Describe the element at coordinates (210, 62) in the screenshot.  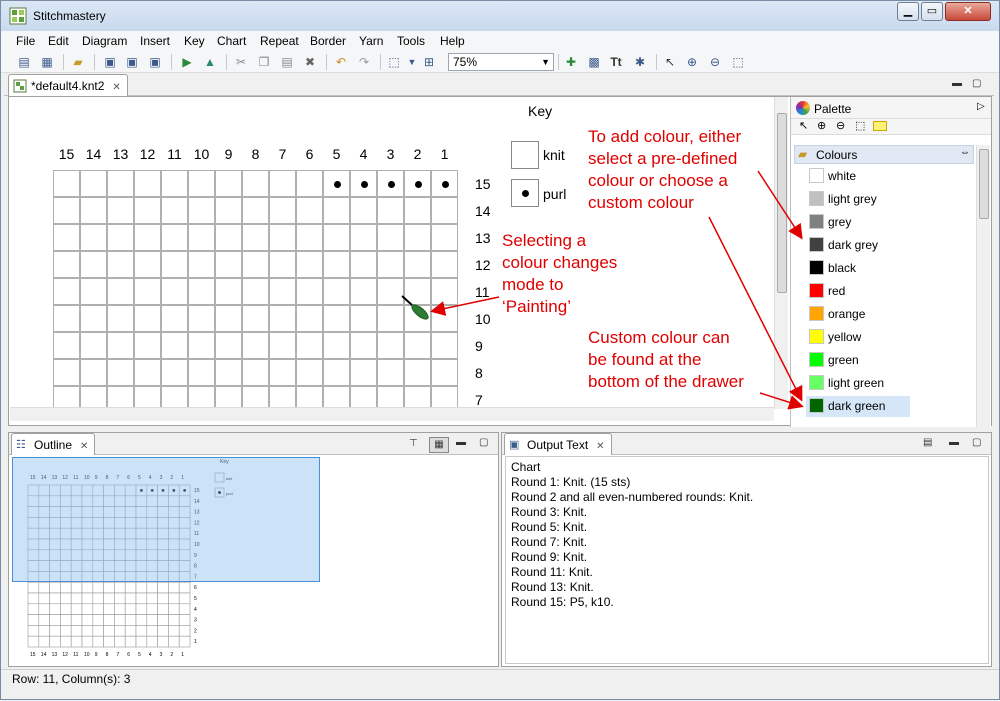
I see `triangle-icon: ▲` at that location.